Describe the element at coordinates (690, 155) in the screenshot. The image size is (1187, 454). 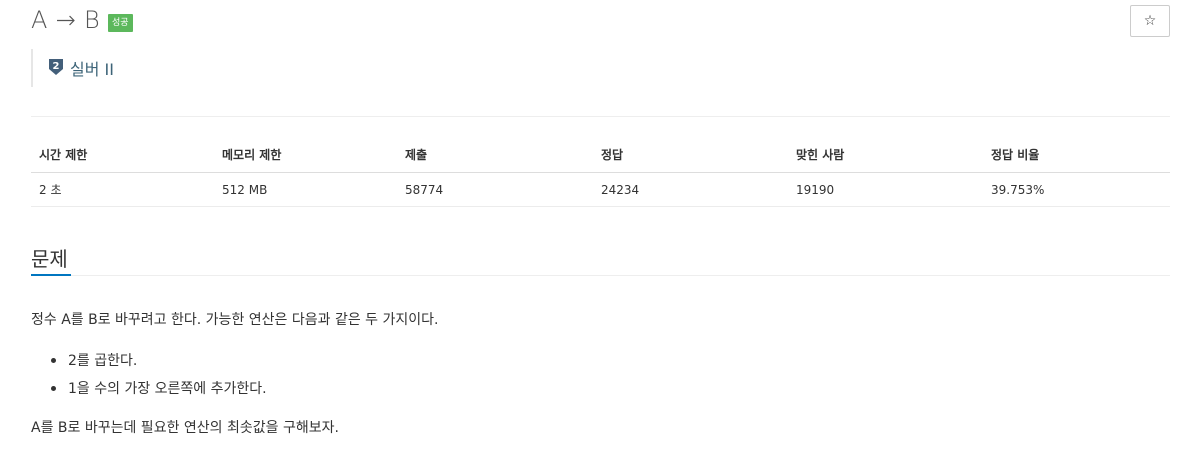
I see `header-accepted: 정답` at that location.